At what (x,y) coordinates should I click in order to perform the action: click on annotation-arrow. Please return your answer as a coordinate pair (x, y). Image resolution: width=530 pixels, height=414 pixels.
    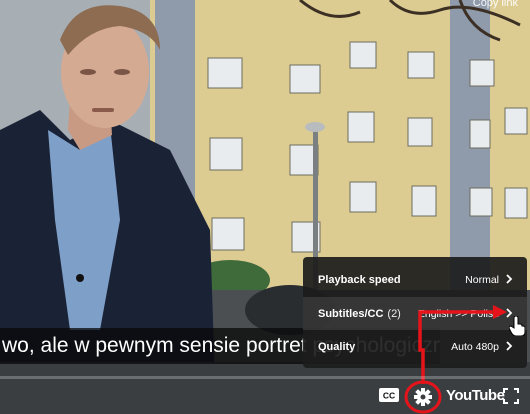
    Looking at the image, I should click on (462, 344).